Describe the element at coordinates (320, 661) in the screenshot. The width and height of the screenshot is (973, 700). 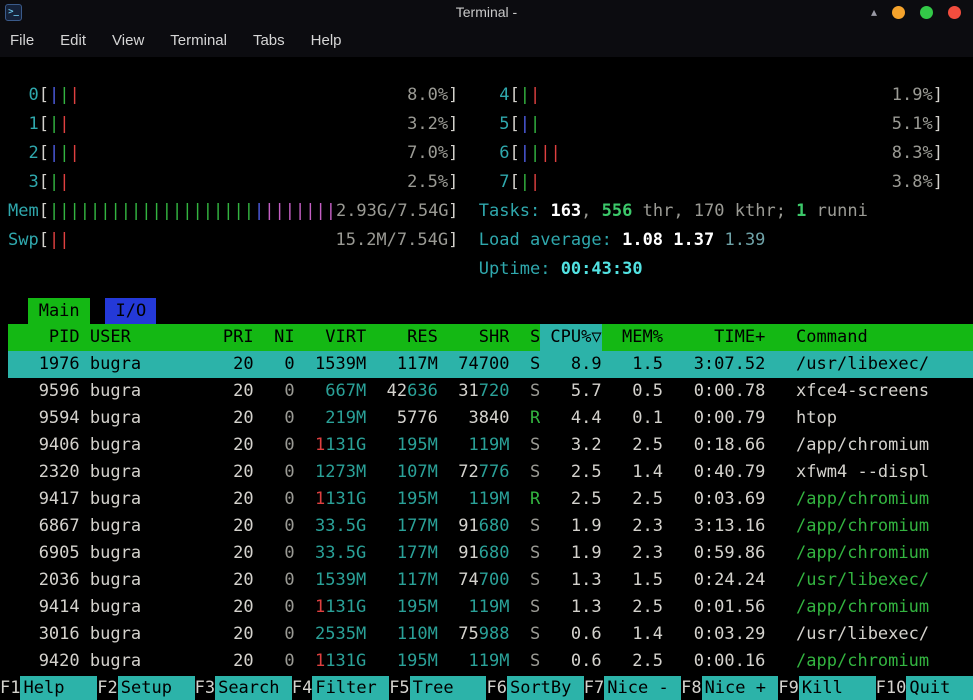
I see `cell-text: 1` at that location.